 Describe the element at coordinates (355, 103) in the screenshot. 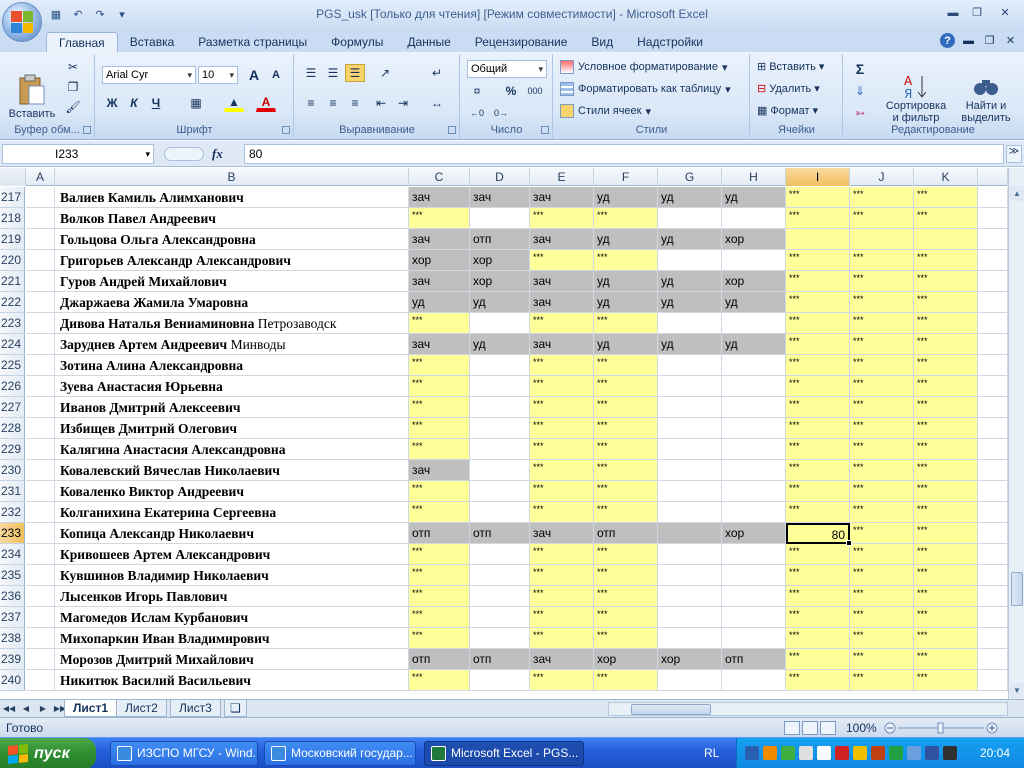

I see `align-right-icon: ≡` at that location.